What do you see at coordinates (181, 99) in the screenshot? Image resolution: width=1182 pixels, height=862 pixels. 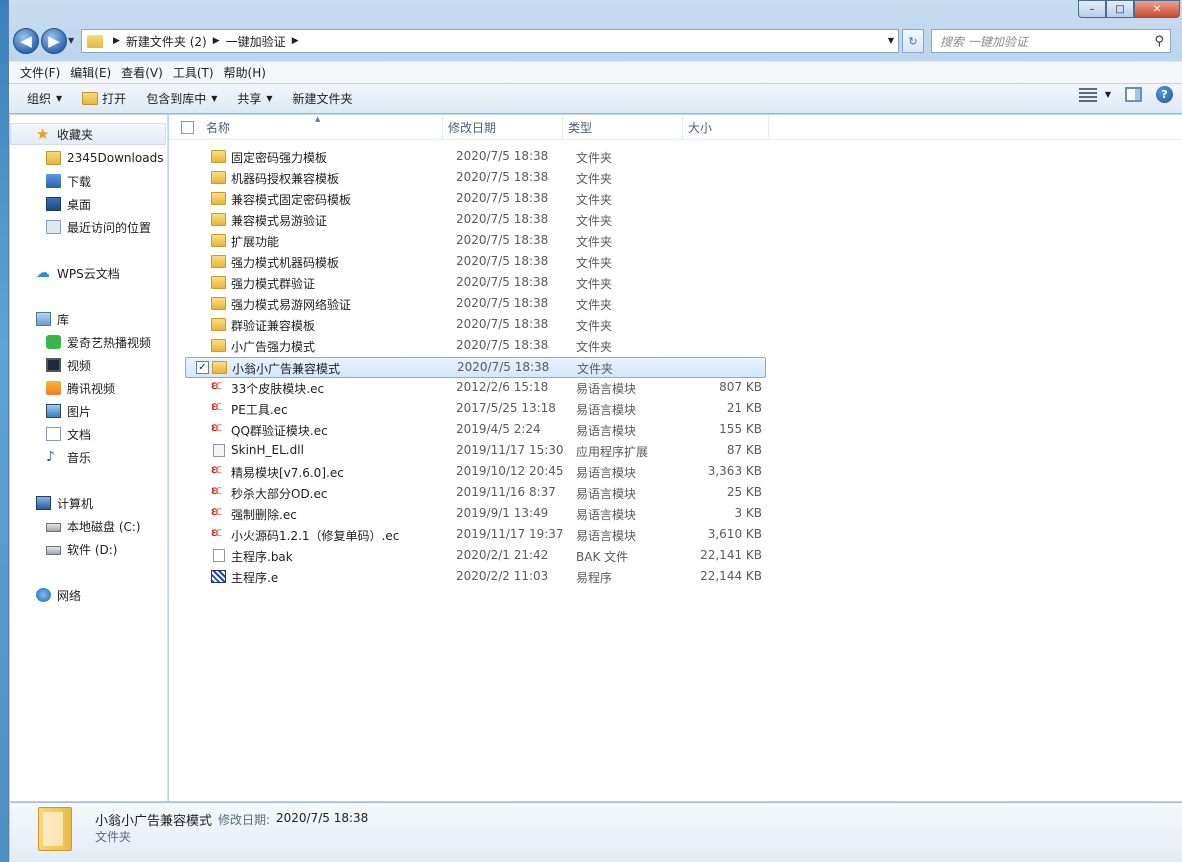 I see `include-library-button: 包含到库中 ▼` at bounding box center [181, 99].